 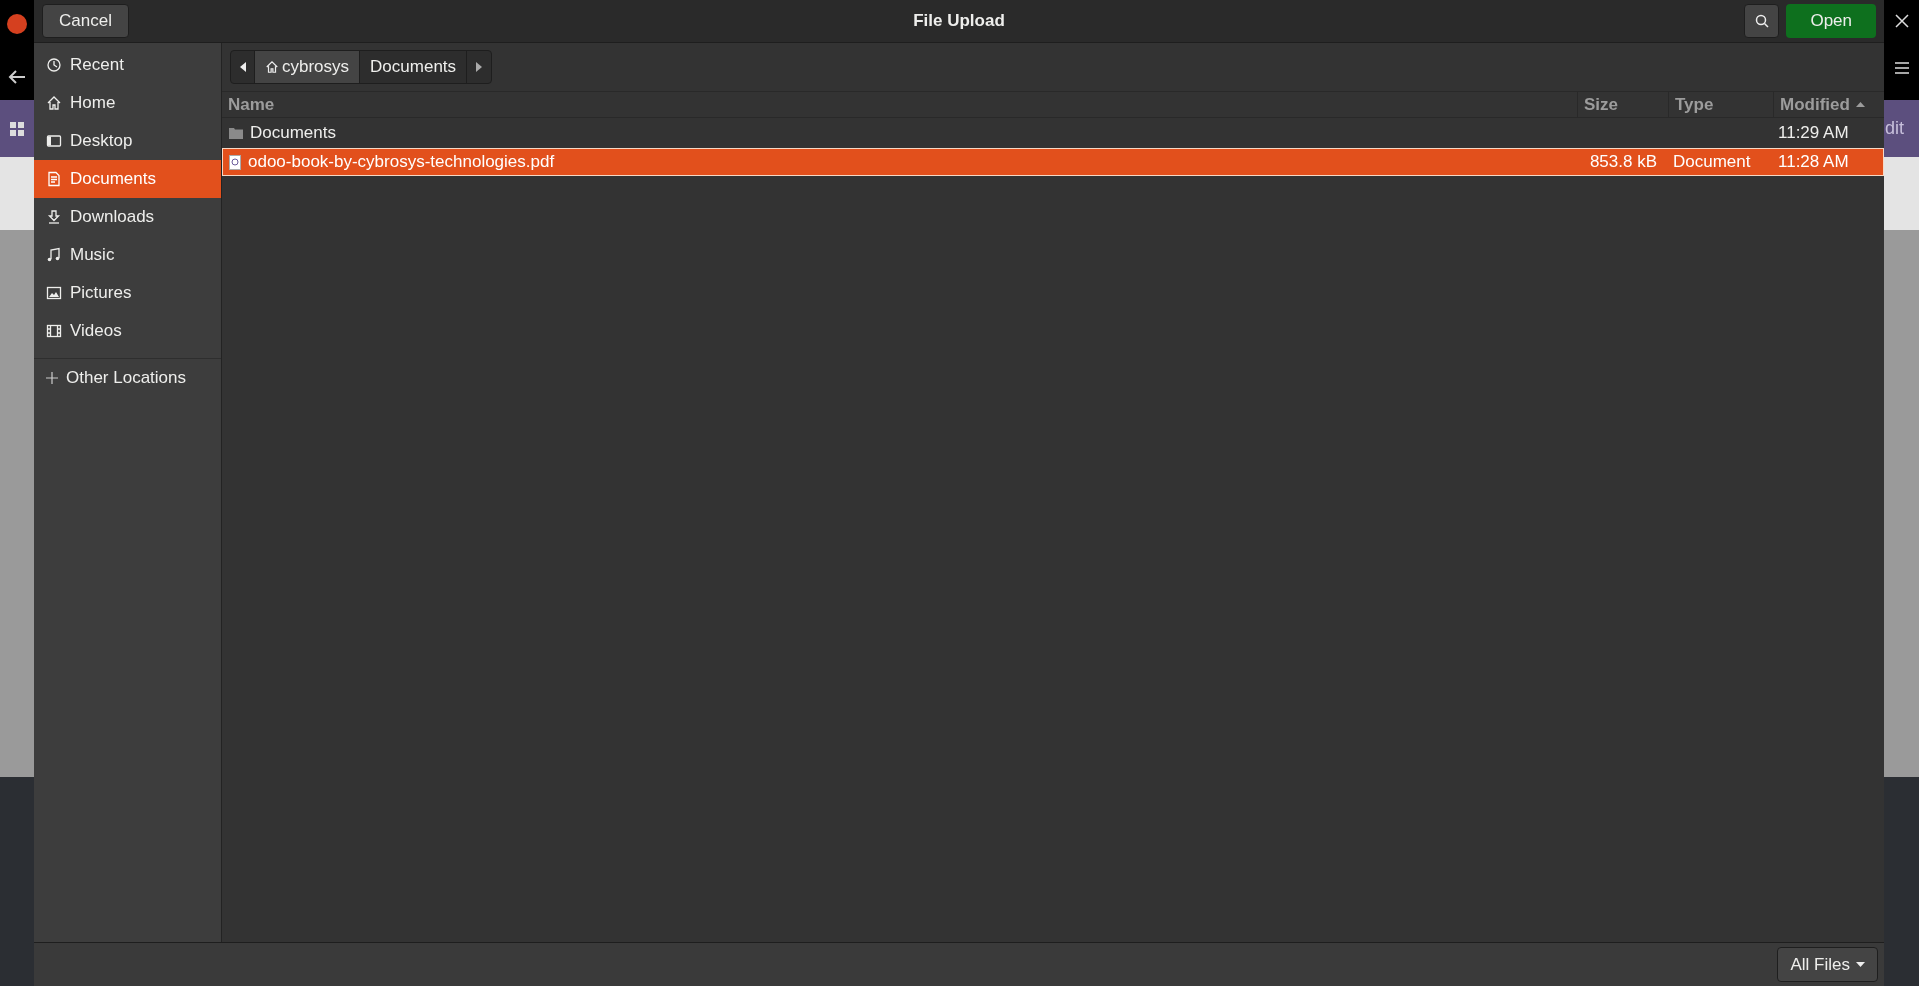 What do you see at coordinates (54, 217) in the screenshot?
I see `download-icon` at bounding box center [54, 217].